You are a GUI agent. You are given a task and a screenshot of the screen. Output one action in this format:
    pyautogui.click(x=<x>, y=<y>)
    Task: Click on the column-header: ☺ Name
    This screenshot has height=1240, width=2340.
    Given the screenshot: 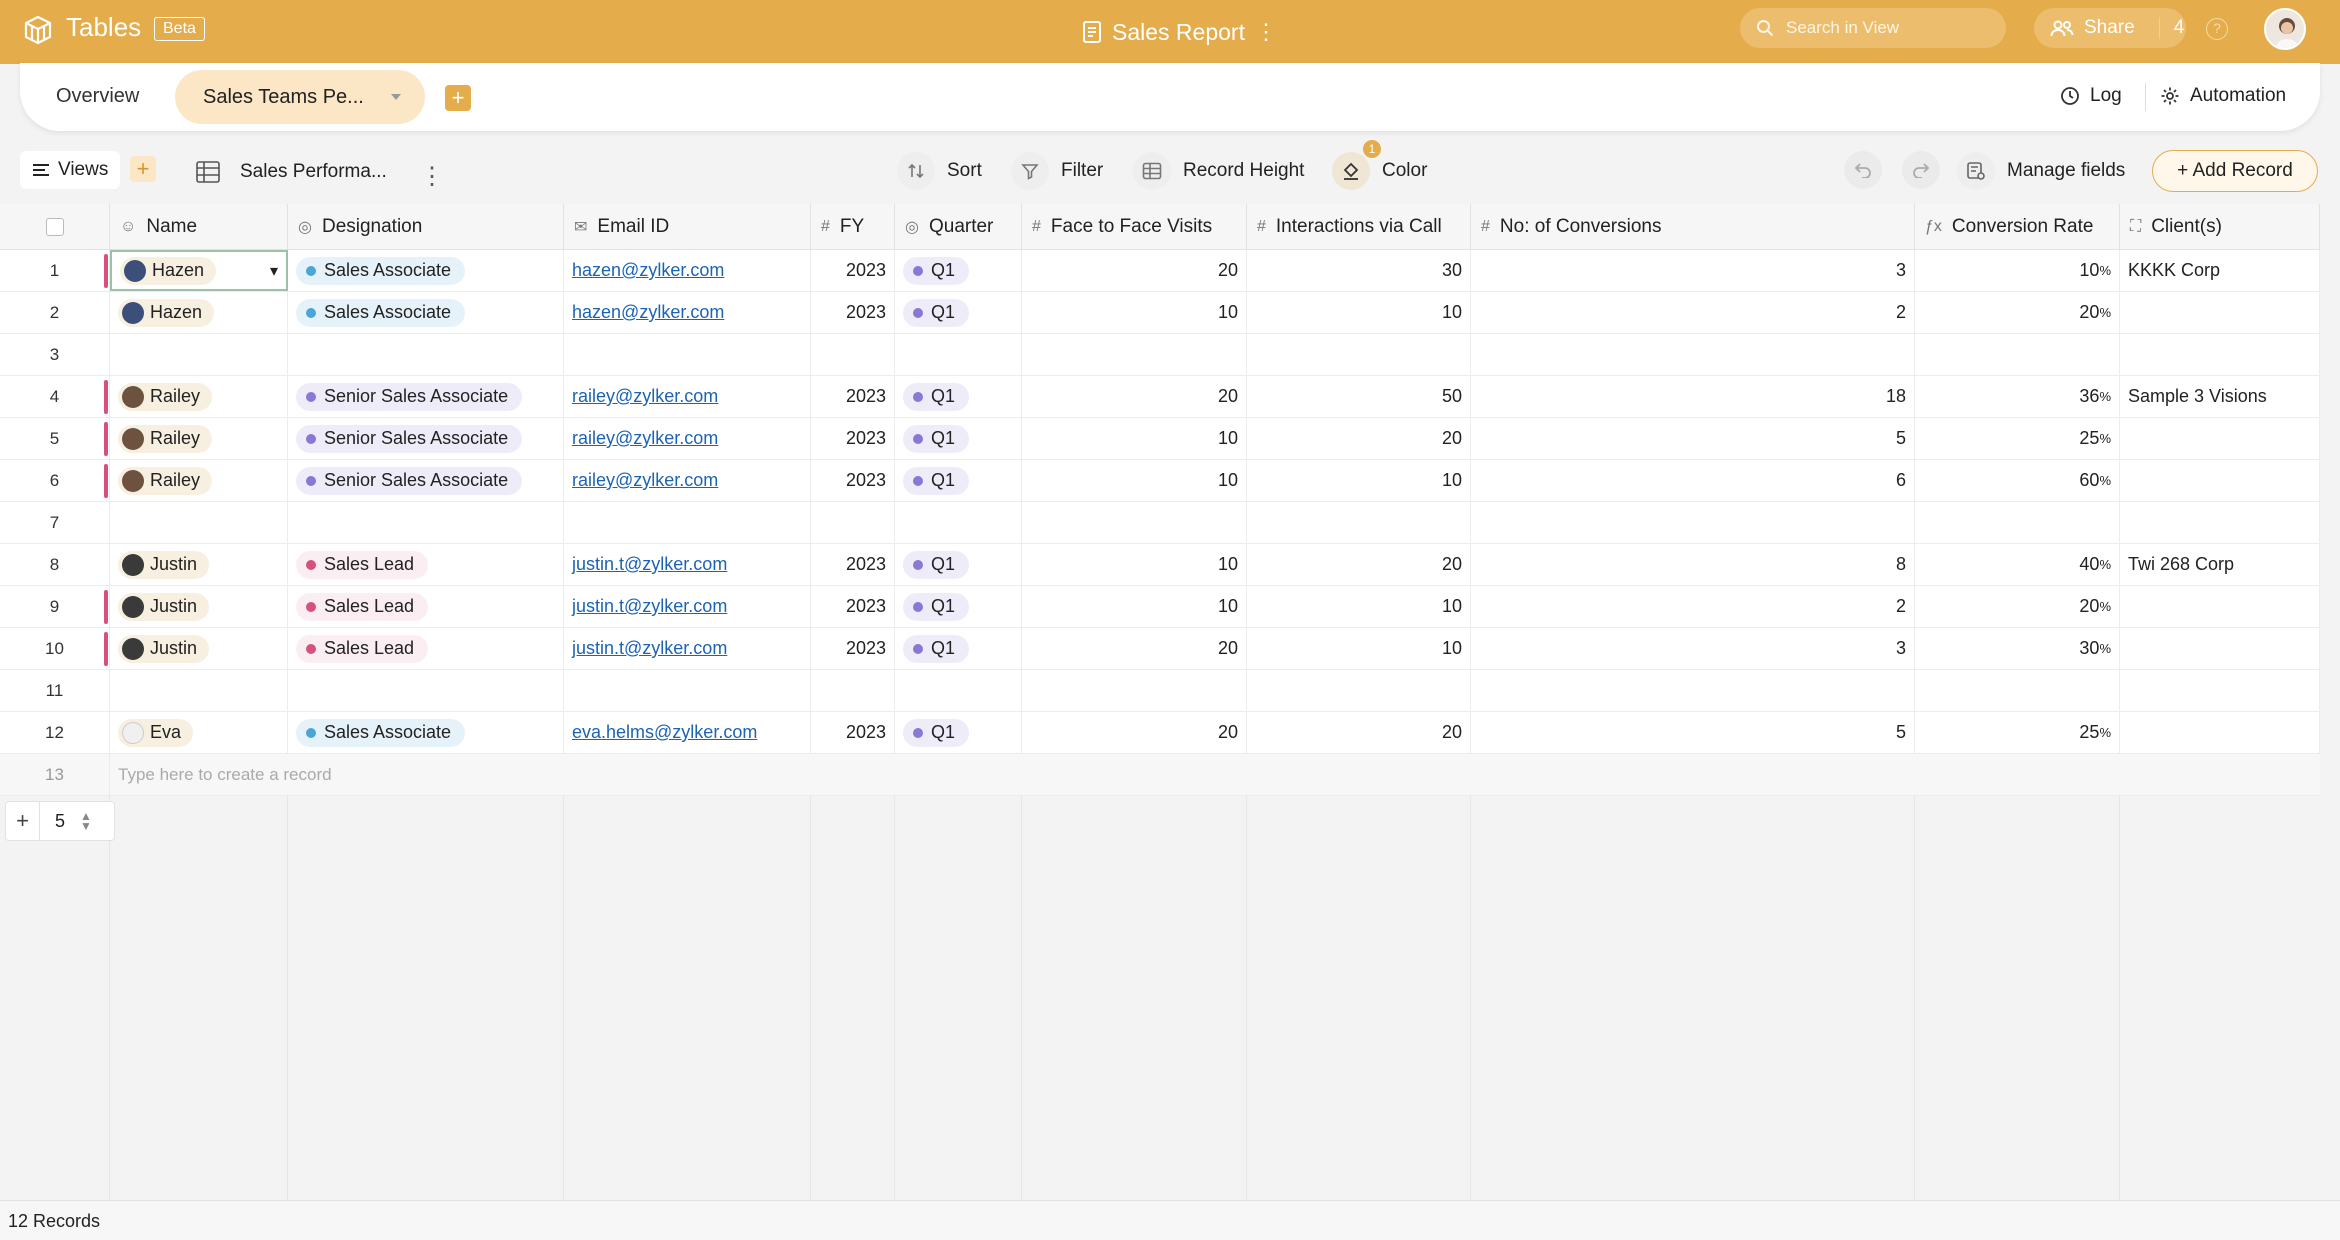 What is the action you would take?
    pyautogui.click(x=199, y=227)
    